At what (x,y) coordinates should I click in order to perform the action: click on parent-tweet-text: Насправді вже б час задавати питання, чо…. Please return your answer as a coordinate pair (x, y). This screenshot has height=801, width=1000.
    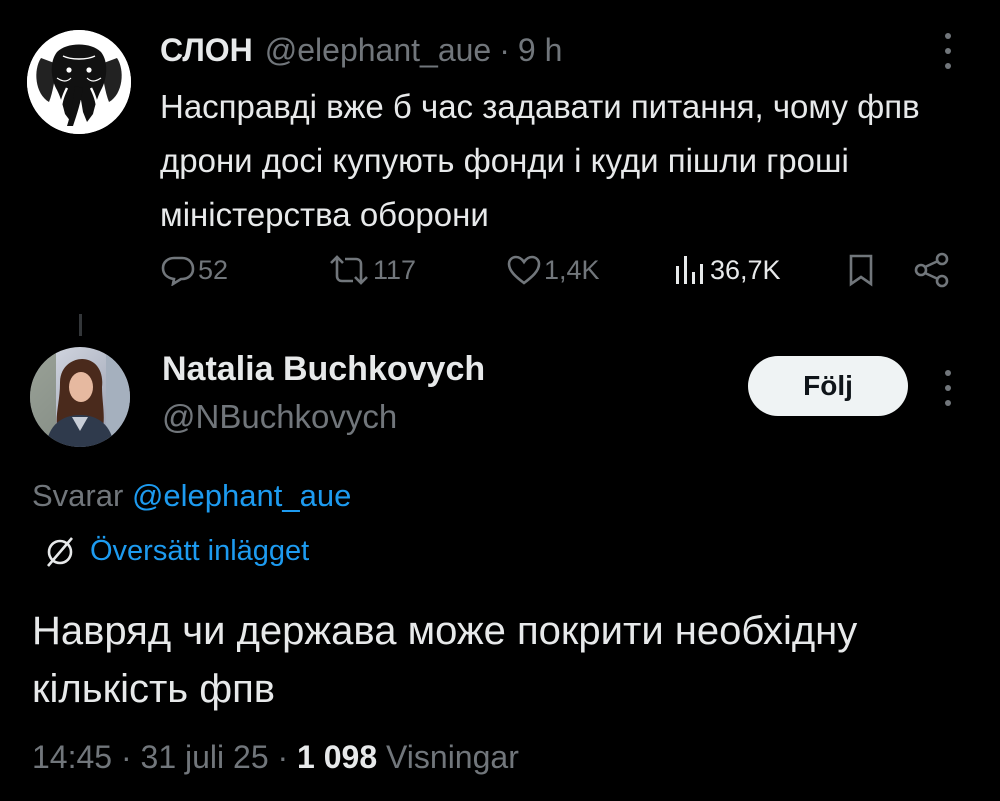
    Looking at the image, I should click on (540, 160).